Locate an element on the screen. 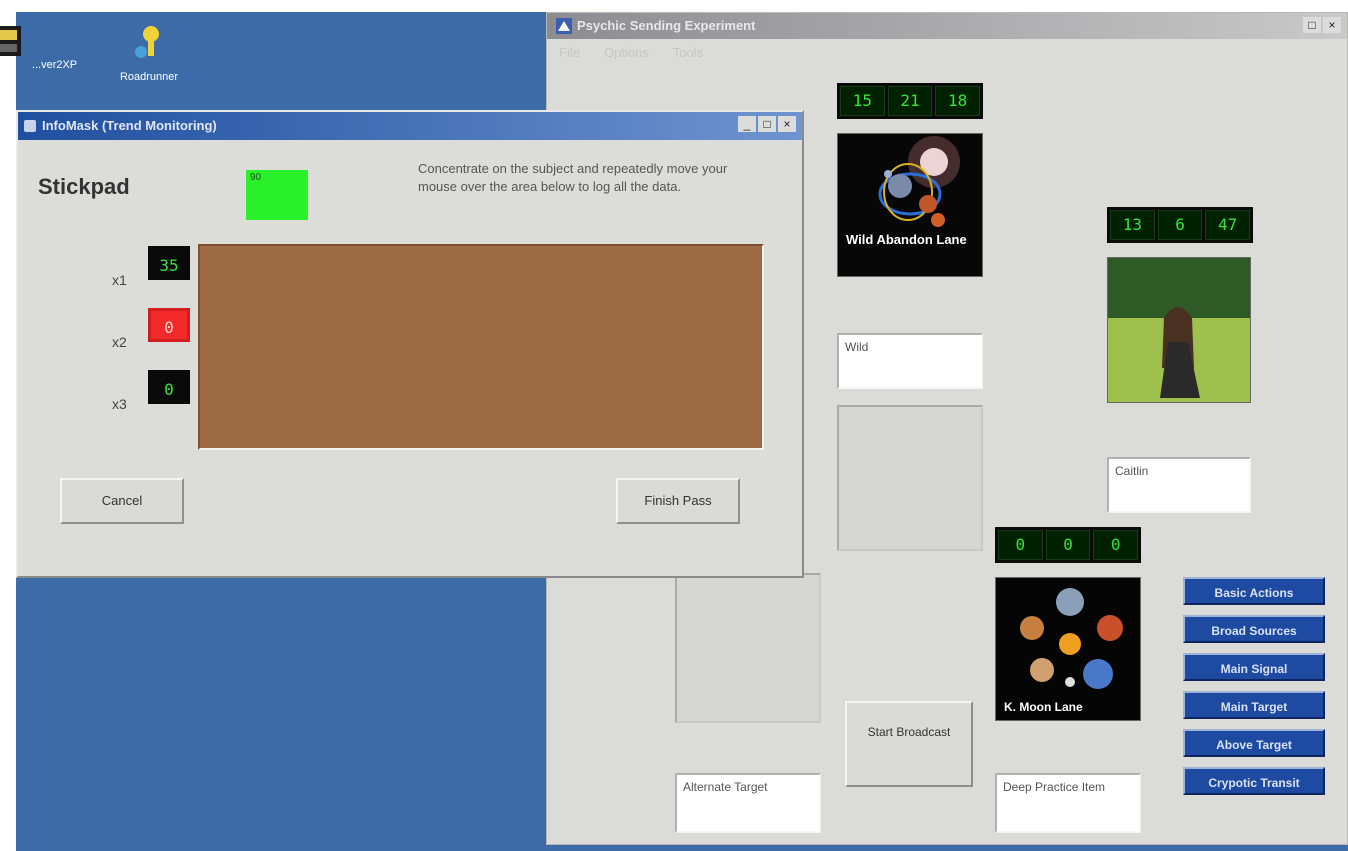  menu-bar: File Options Tools is located at coordinates (947, 54).